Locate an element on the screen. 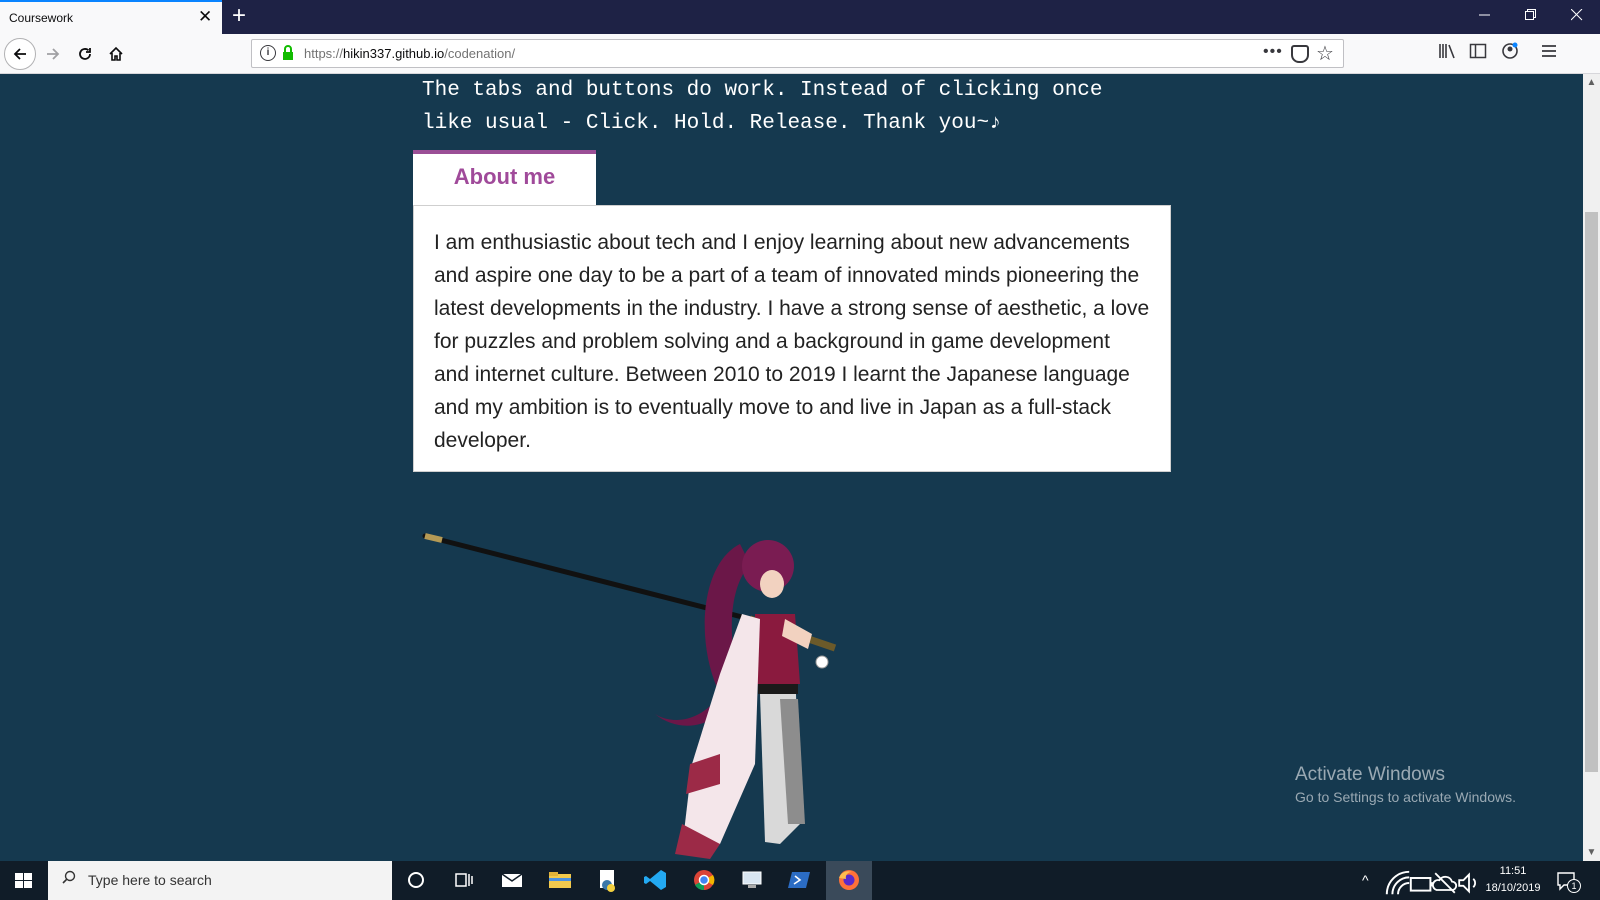  clock: 11:51 18/10/2019 is located at coordinates (1513, 880).